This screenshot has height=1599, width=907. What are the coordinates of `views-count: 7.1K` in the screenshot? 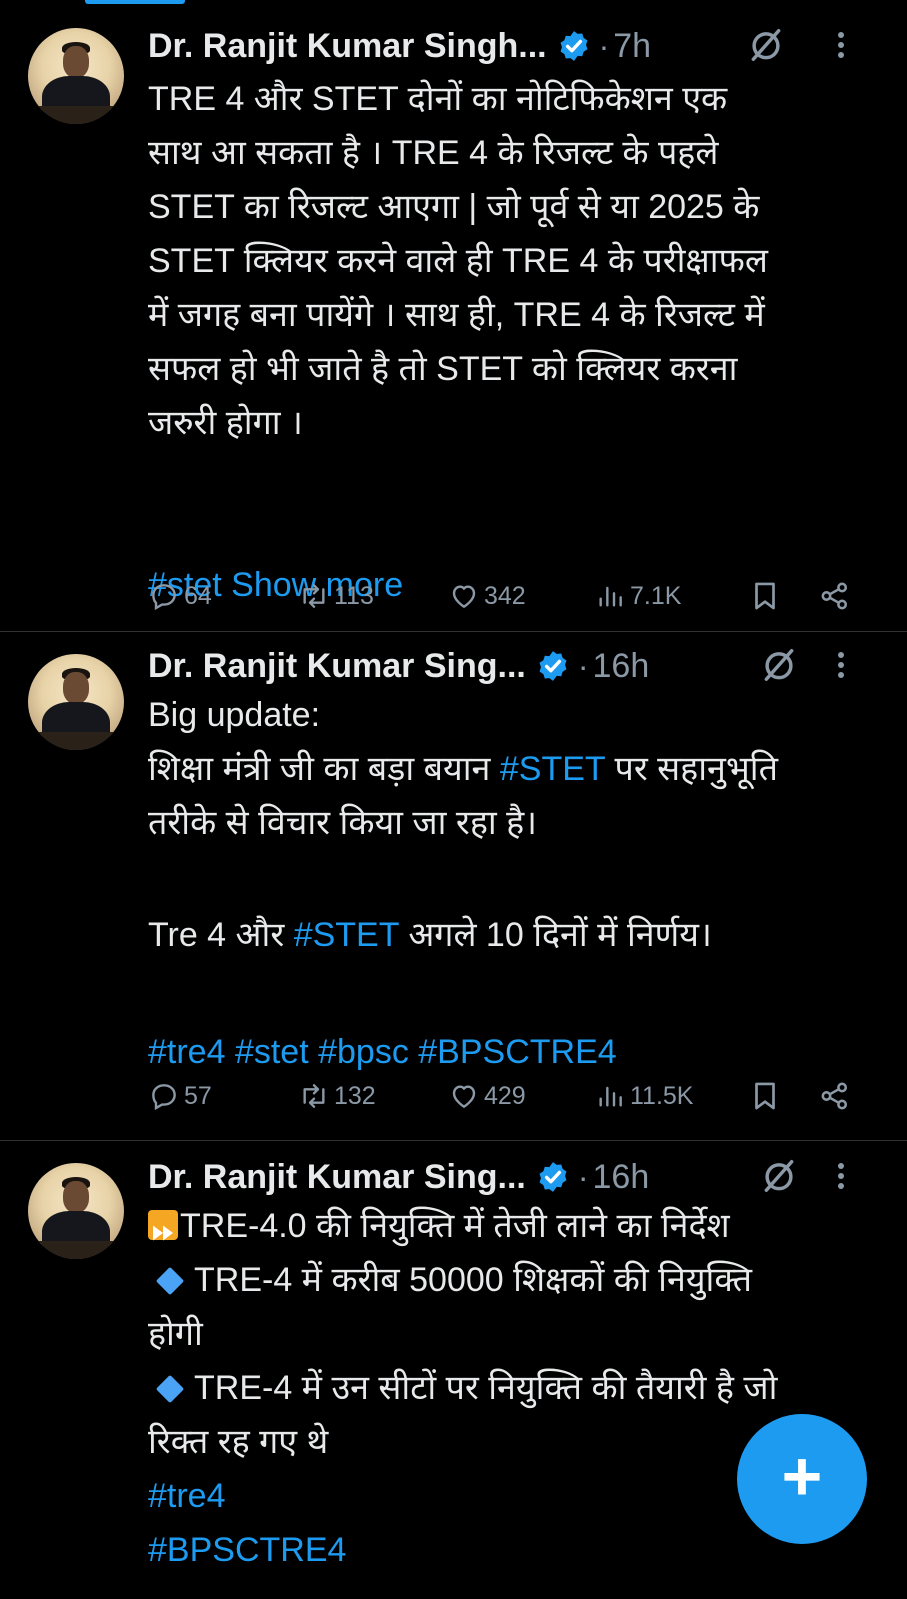 It's located at (656, 595).